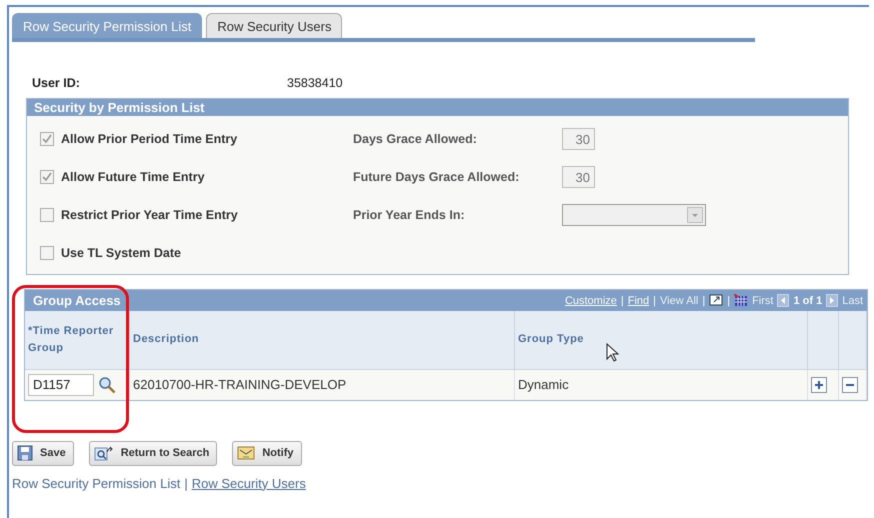 The image size is (874, 518). What do you see at coordinates (807, 300) in the screenshot?
I see `row-count: 1 of 1` at bounding box center [807, 300].